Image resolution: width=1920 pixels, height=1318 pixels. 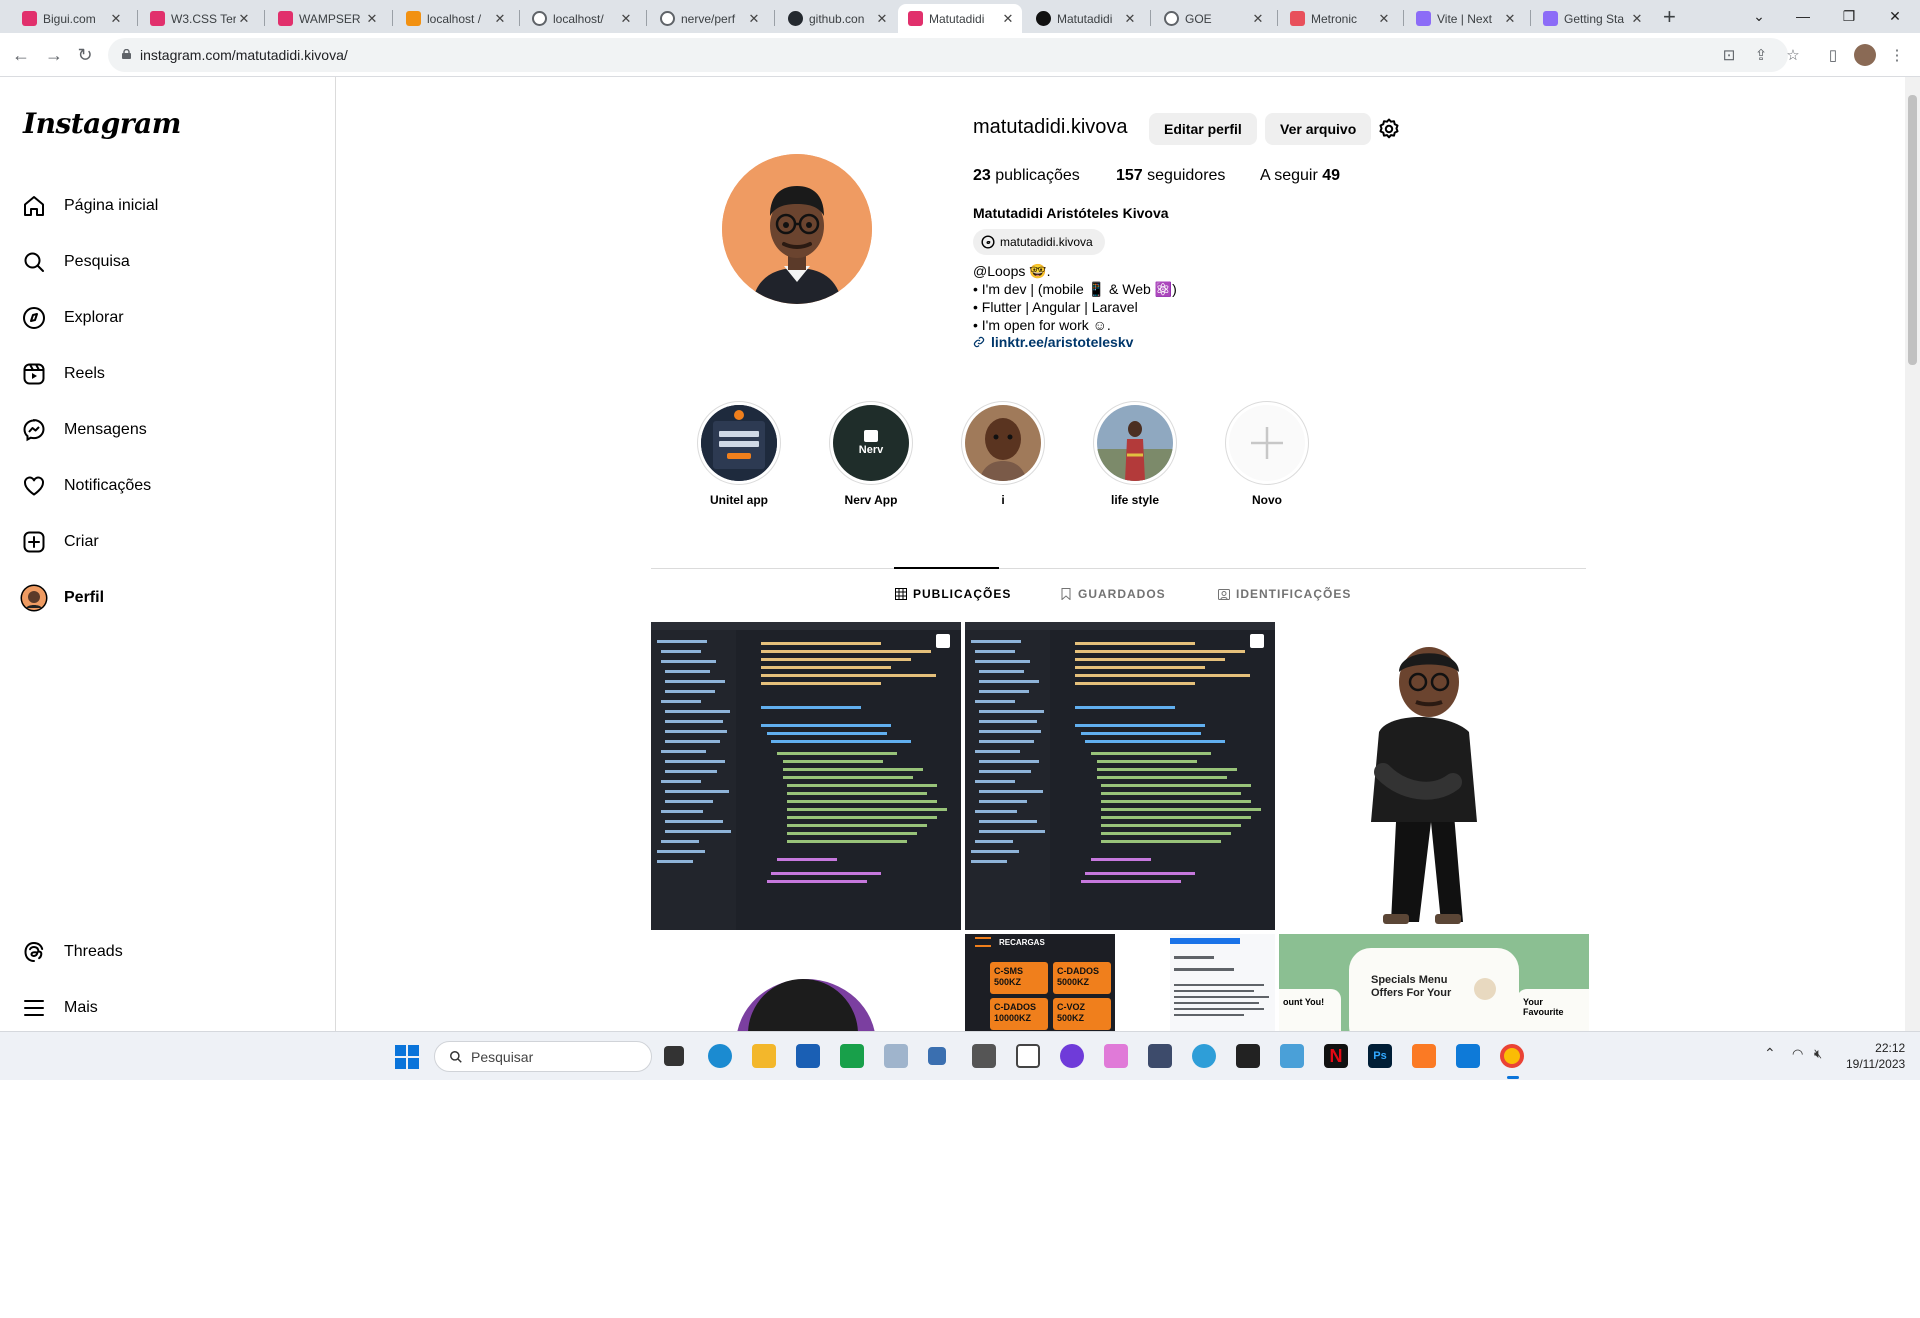 What do you see at coordinates (1849, 16) in the screenshot?
I see `restore-button: ❐` at bounding box center [1849, 16].